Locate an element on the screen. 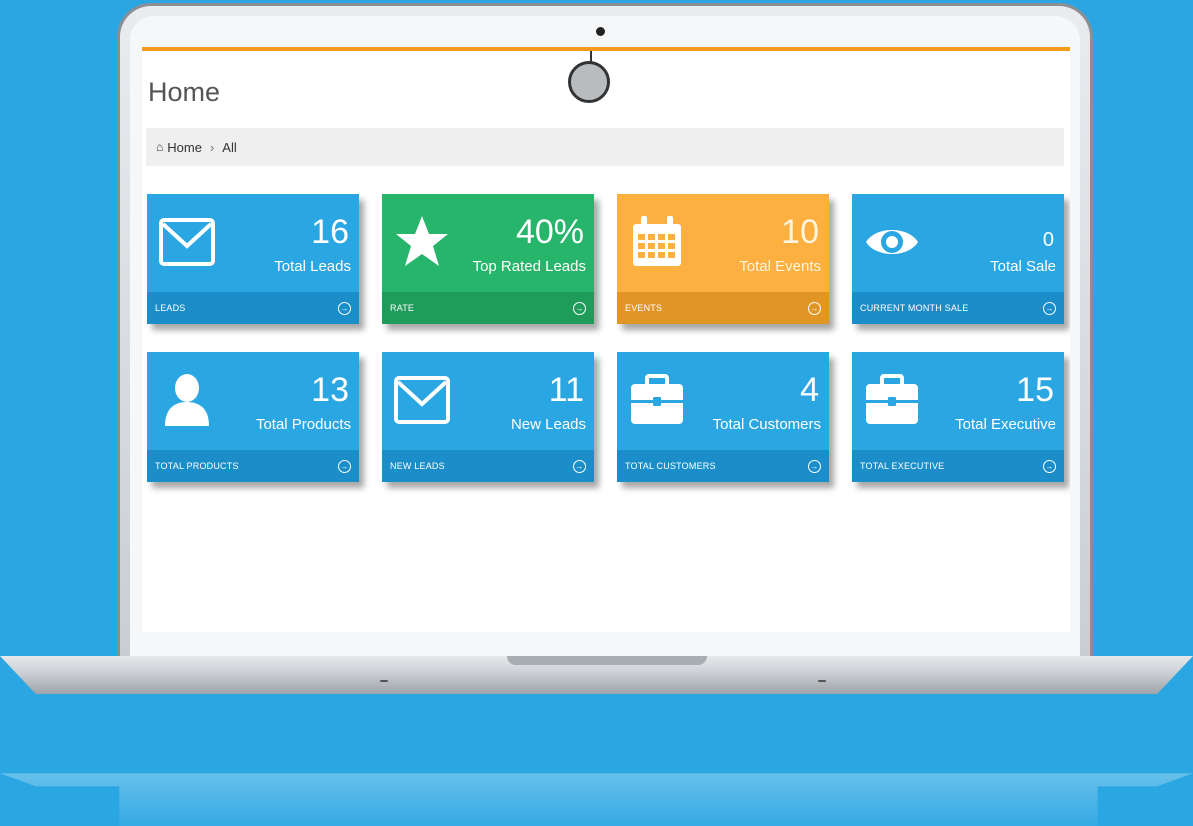 The image size is (1193, 826). user-icon is located at coordinates (187, 400).